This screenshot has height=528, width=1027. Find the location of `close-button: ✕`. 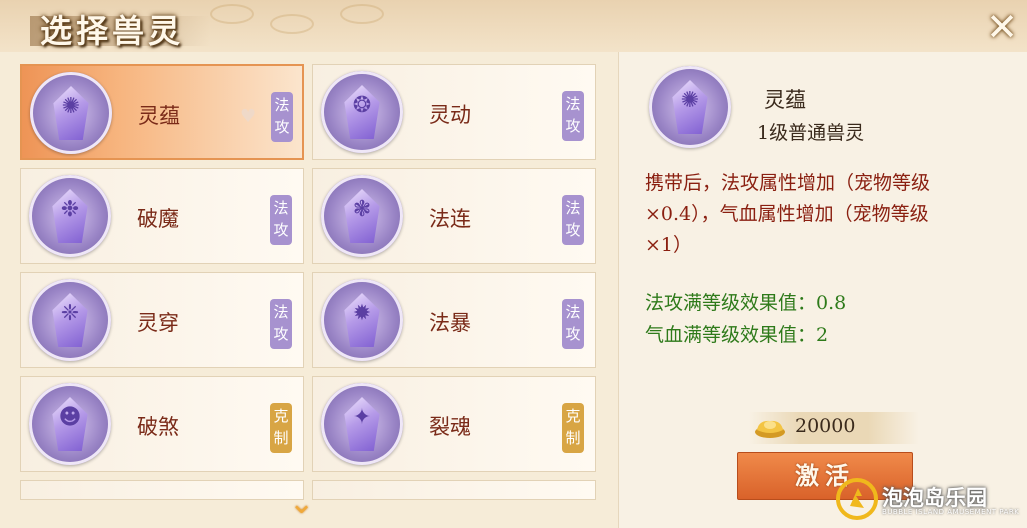

close-button: ✕ is located at coordinates (1002, 27).